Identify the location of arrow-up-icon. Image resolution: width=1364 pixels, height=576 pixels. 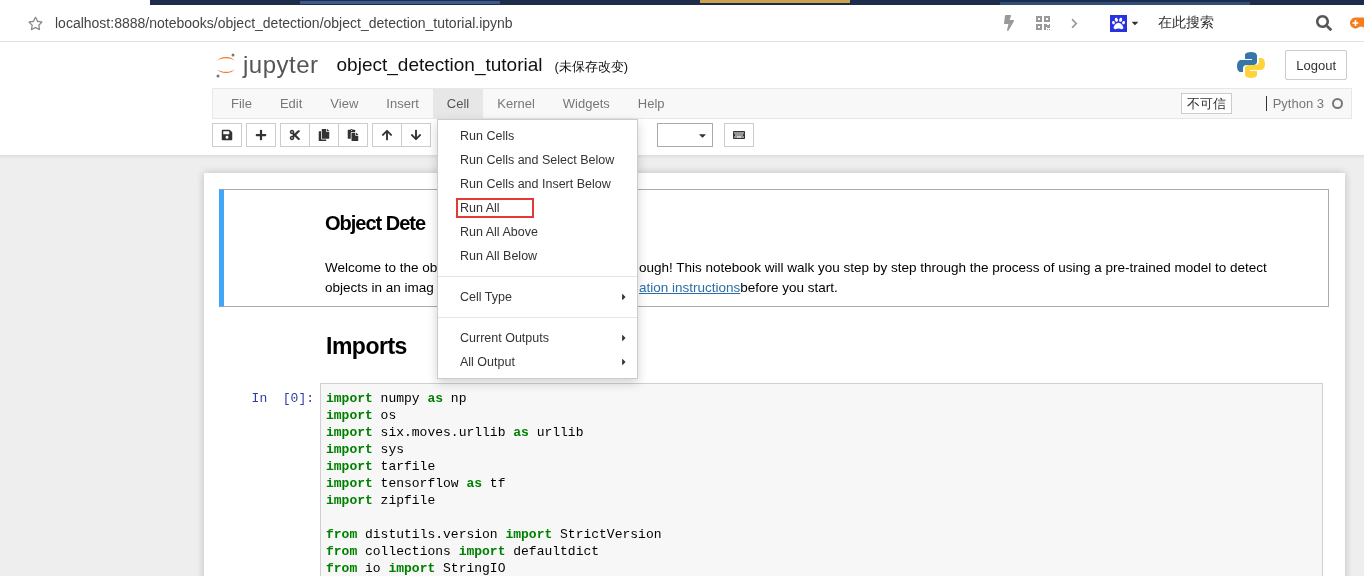
(387, 135).